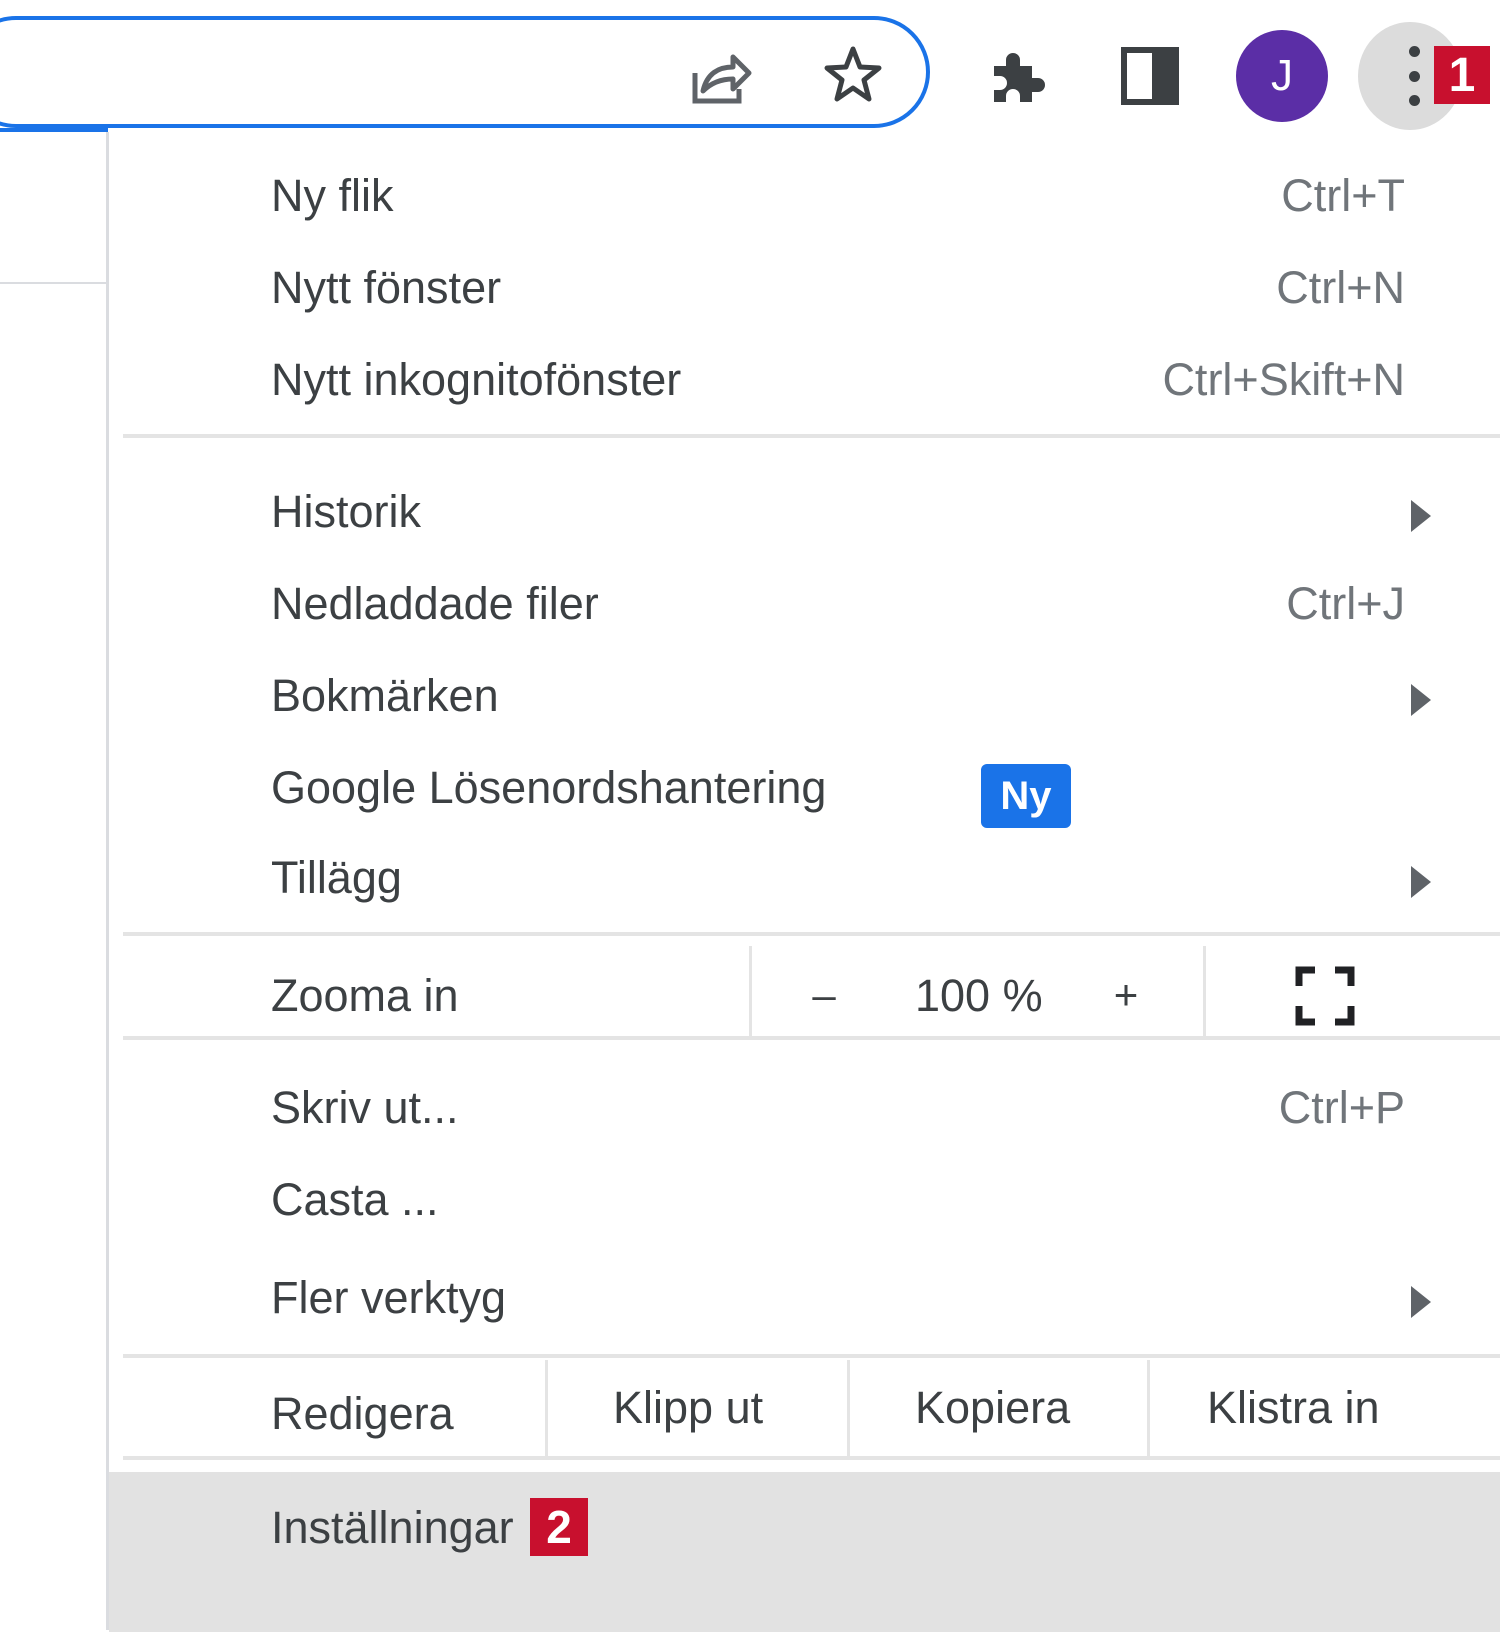  Describe the element at coordinates (804, 293) in the screenshot. I see `menu-item-new-window: Nytt fönster Ctrl+N` at that location.